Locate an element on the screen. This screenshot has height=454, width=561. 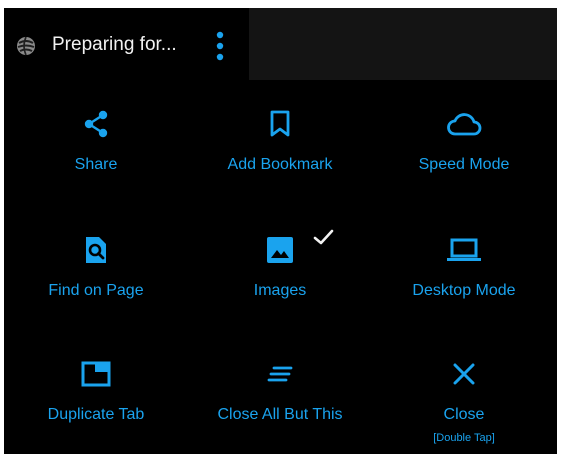
menu-item-label: Close is located at coordinates (464, 414).